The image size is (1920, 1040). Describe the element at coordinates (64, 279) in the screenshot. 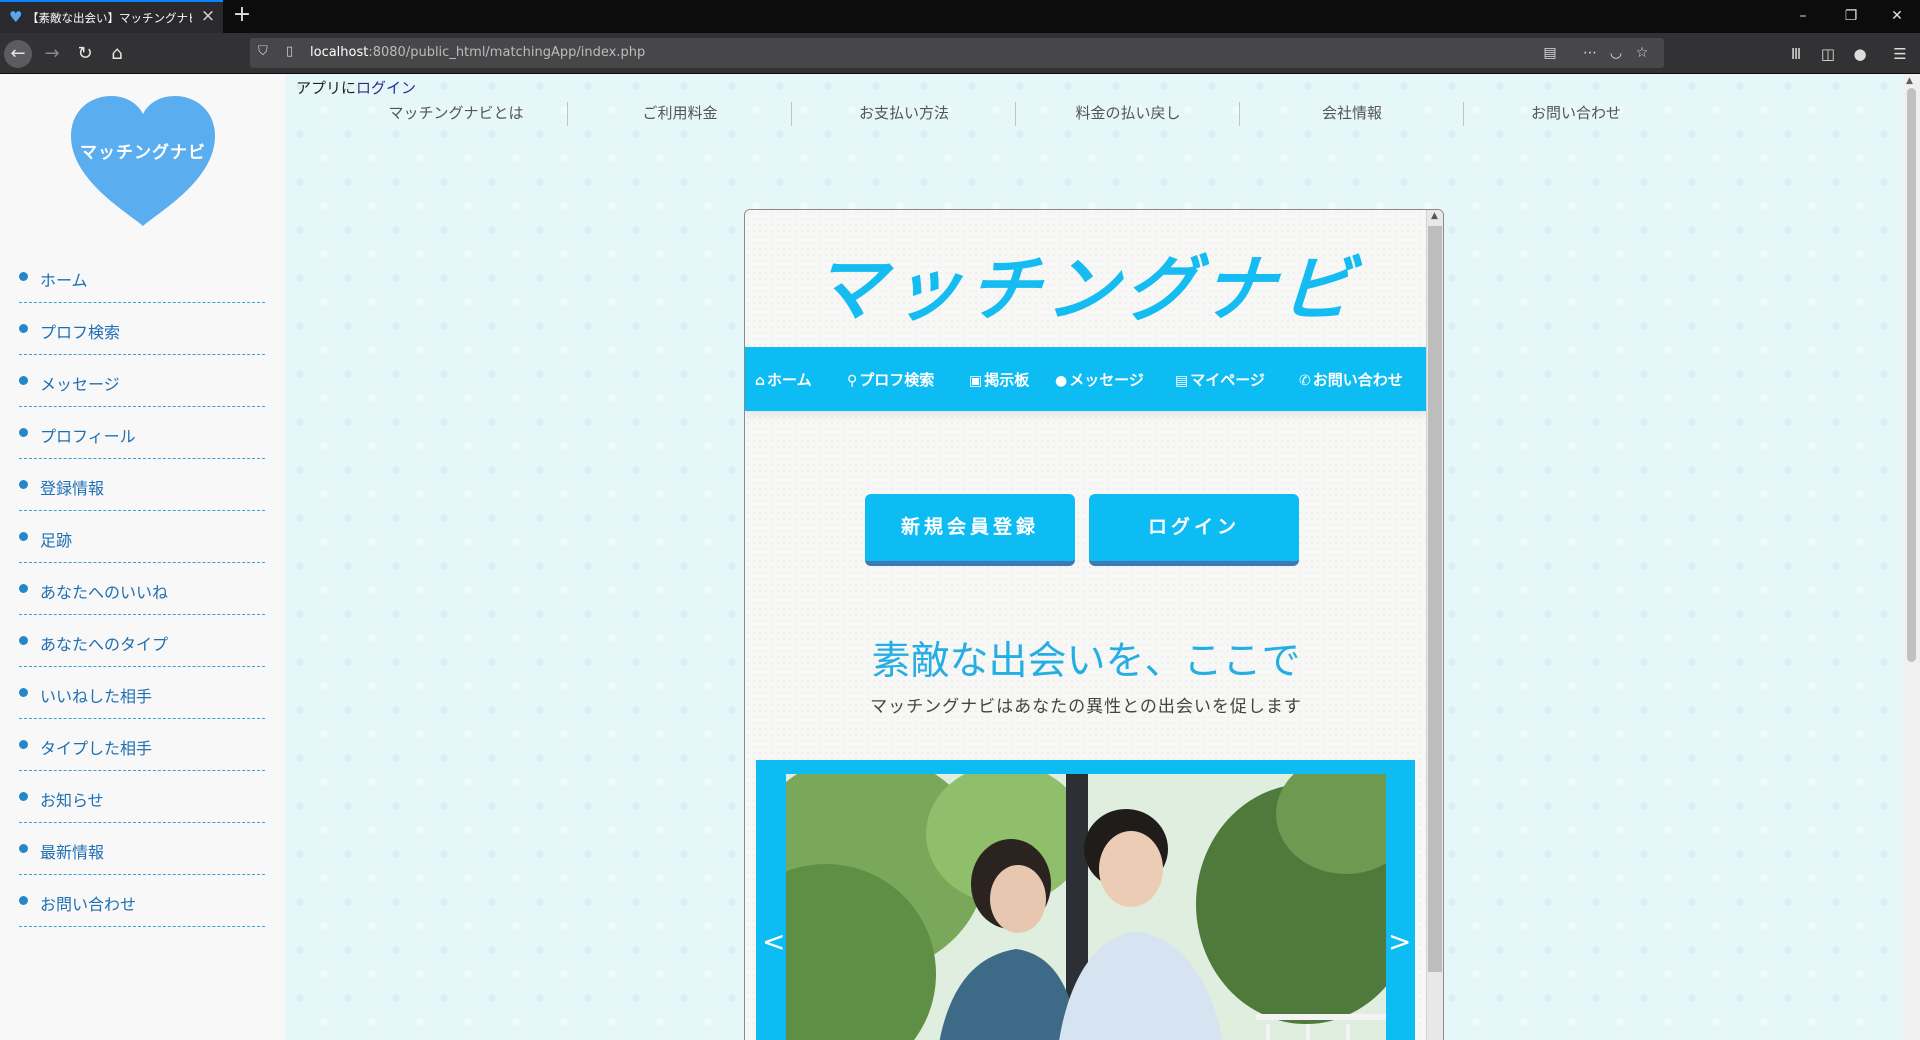

I see `sidebar-item-label: ホーム` at that location.